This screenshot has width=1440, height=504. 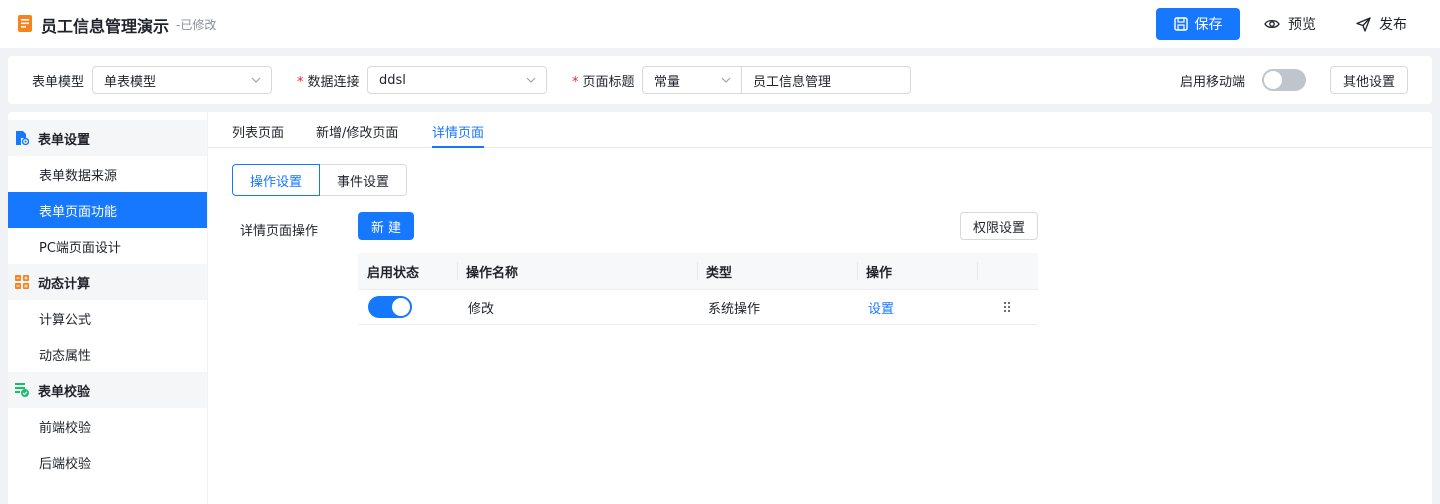 I want to click on modified-status: -已修改, so click(x=196, y=25).